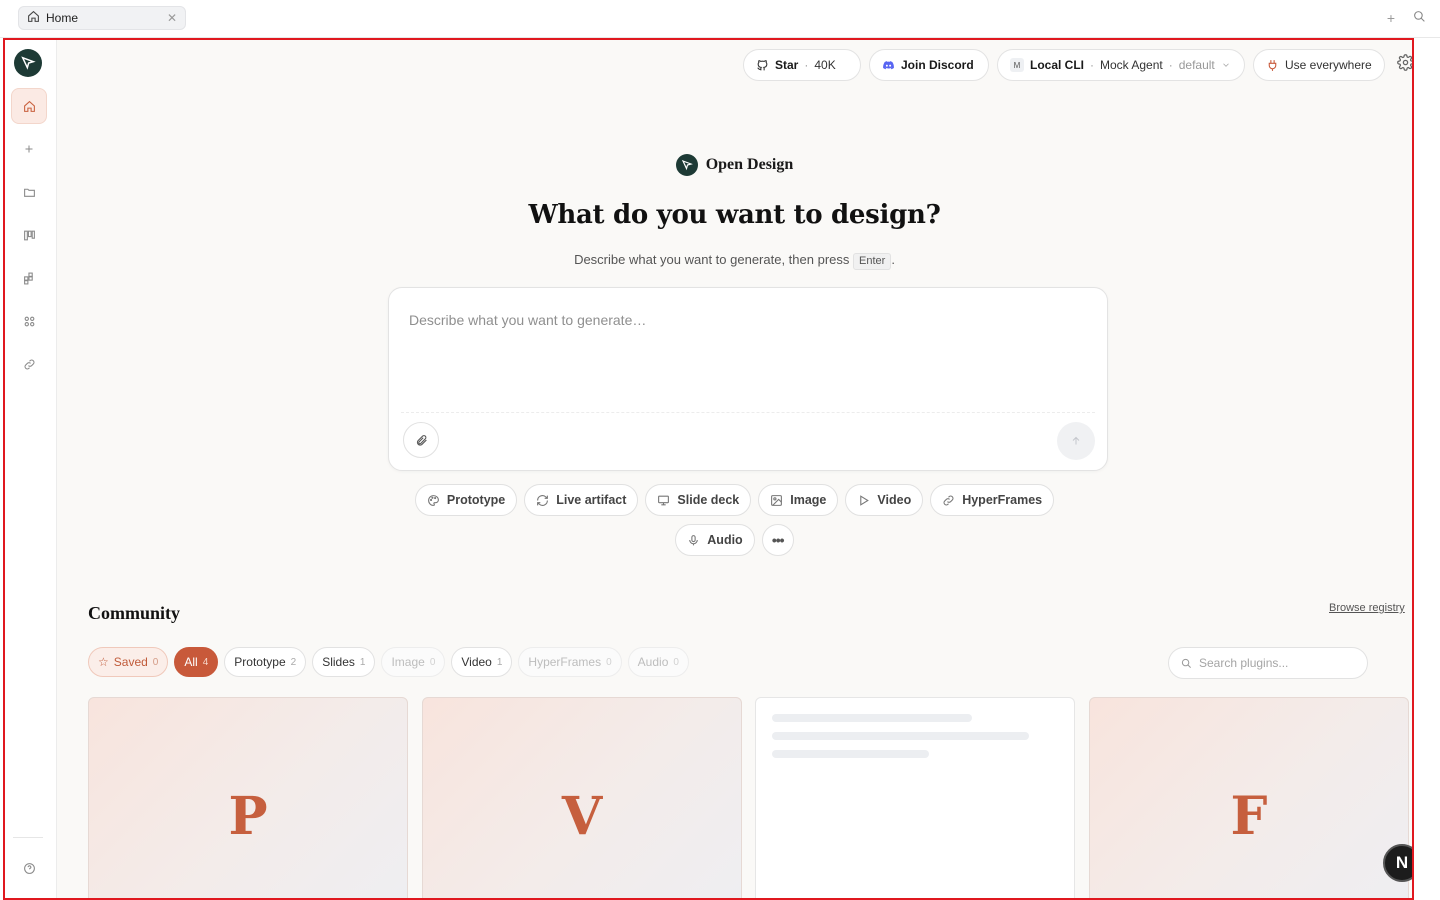  I want to click on mode-label: Live artifact, so click(591, 500).